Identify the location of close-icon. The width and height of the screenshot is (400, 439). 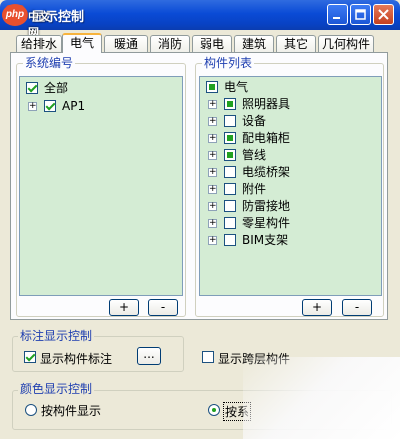
(383, 14).